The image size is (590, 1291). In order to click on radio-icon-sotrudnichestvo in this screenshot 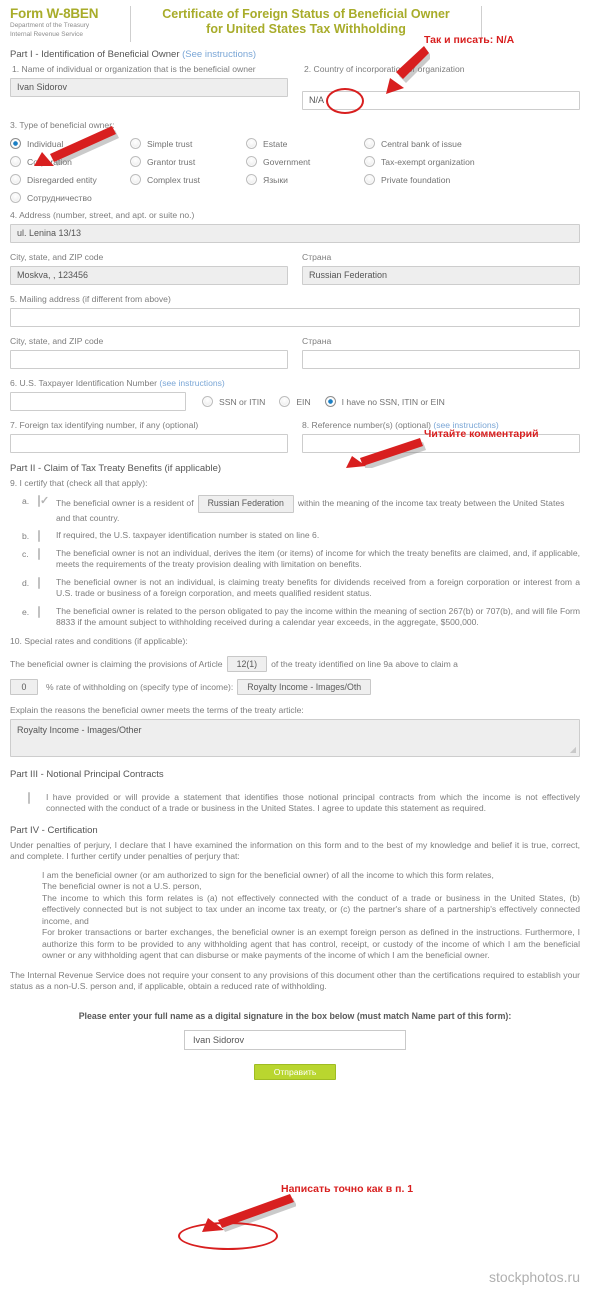, I will do `click(15, 197)`.